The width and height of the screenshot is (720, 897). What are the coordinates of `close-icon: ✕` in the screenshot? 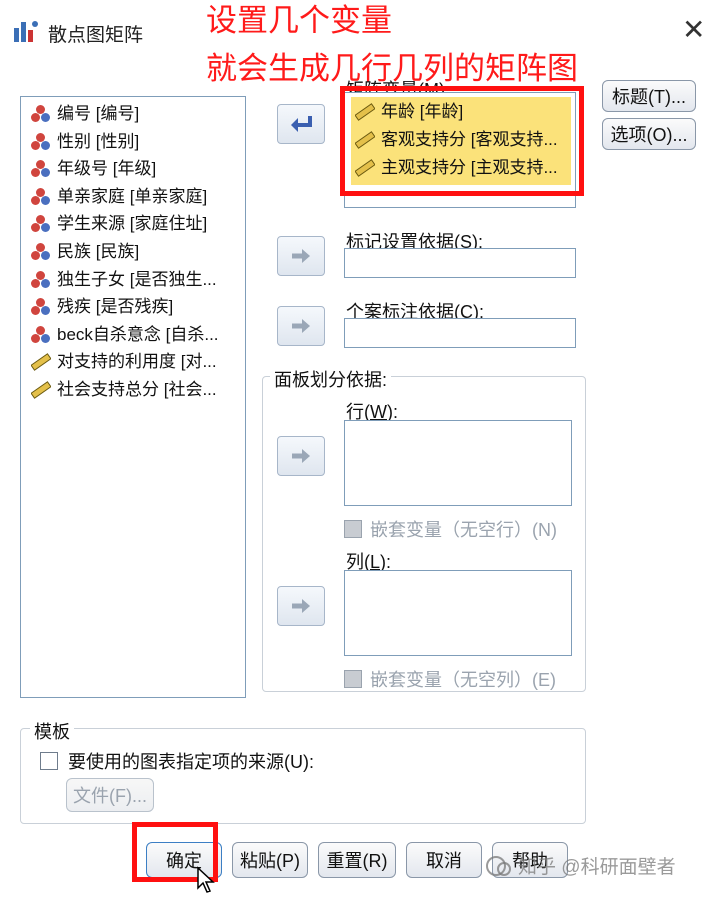 It's located at (693, 30).